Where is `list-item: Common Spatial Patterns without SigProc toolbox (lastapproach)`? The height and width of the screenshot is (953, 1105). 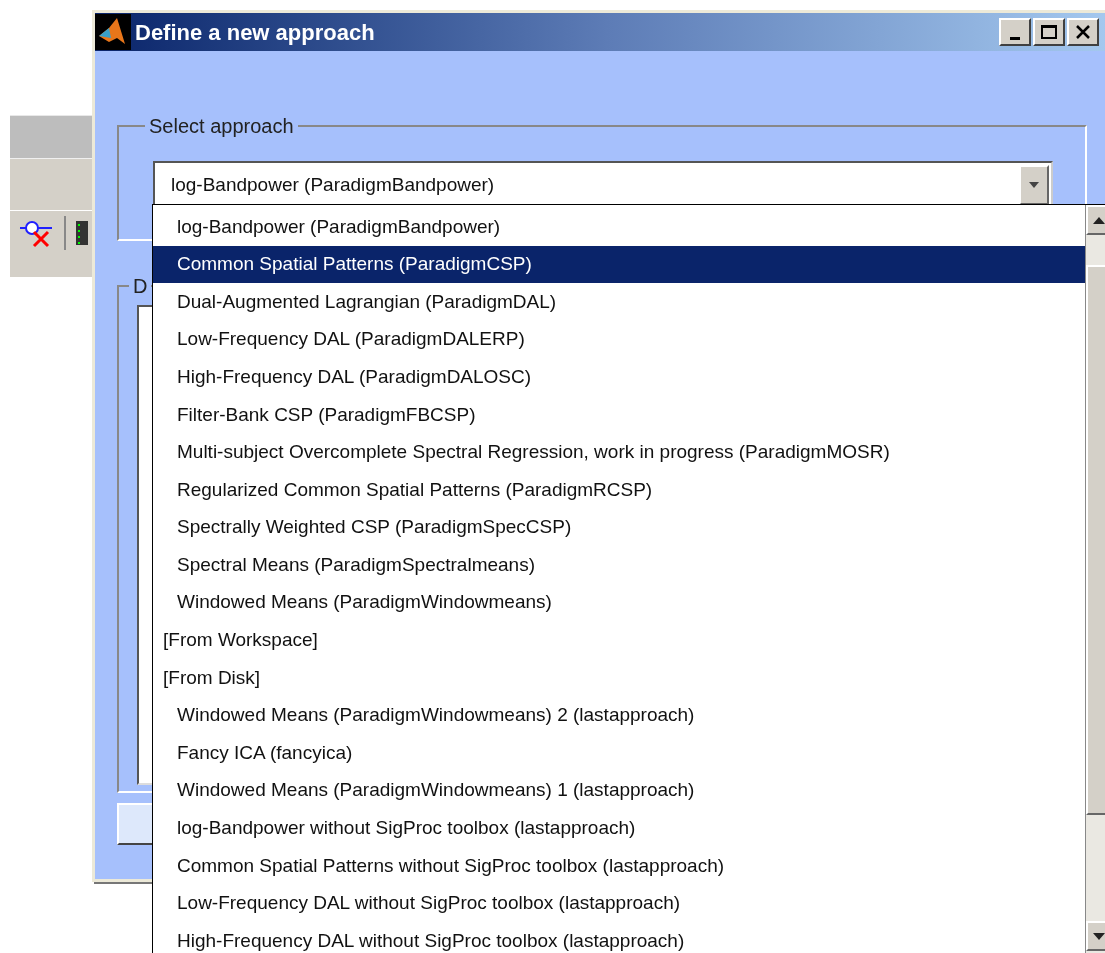 list-item: Common Spatial Patterns without SigProc toolbox (lastapproach) is located at coordinates (619, 866).